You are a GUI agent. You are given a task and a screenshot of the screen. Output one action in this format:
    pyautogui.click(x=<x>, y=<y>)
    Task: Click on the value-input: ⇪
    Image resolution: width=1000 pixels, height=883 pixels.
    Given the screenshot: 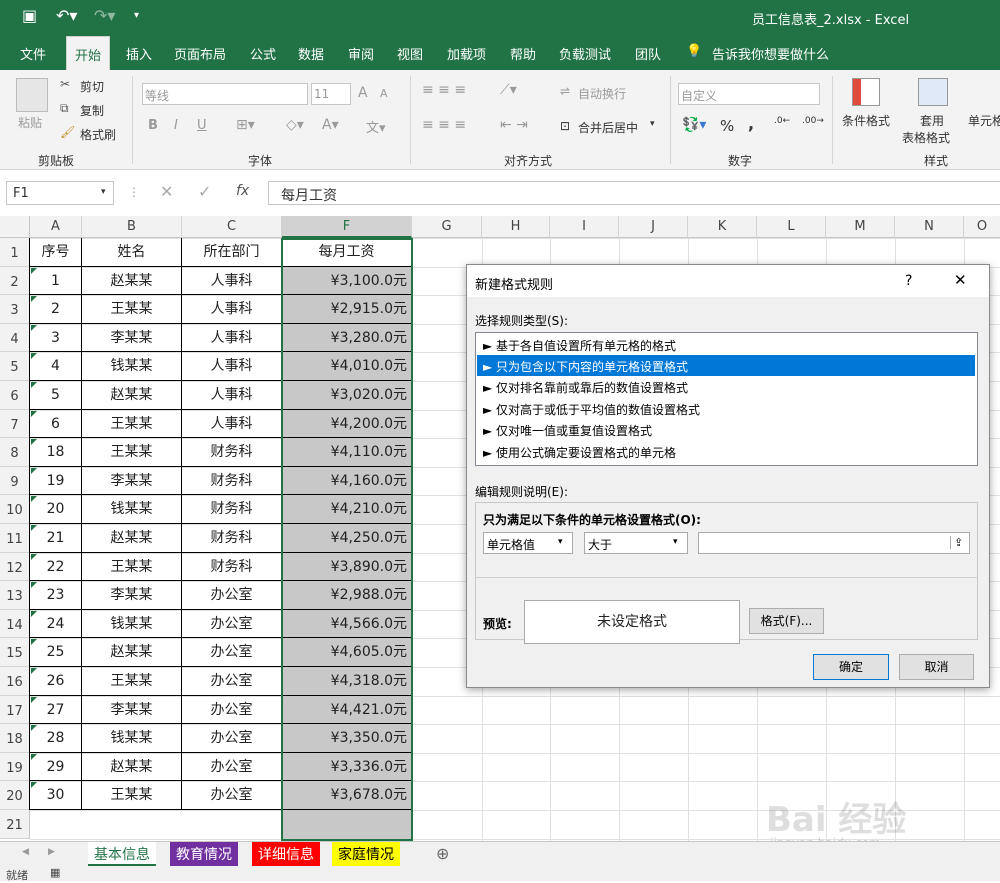 What is the action you would take?
    pyautogui.click(x=834, y=543)
    